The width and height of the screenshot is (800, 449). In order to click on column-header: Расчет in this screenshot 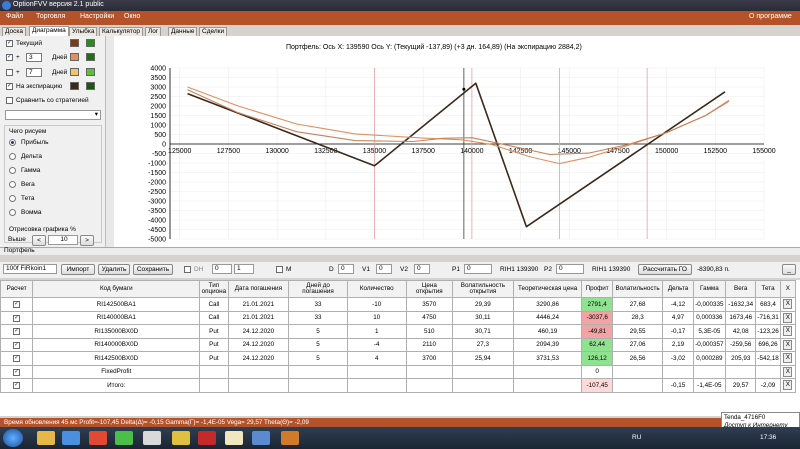, I will do `click(17, 289)`.